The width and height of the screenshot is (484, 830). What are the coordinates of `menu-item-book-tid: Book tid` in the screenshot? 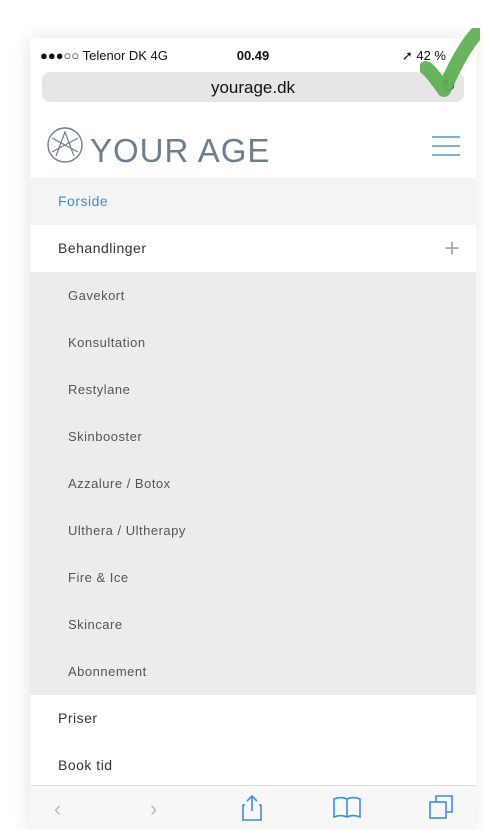 It's located at (253, 765).